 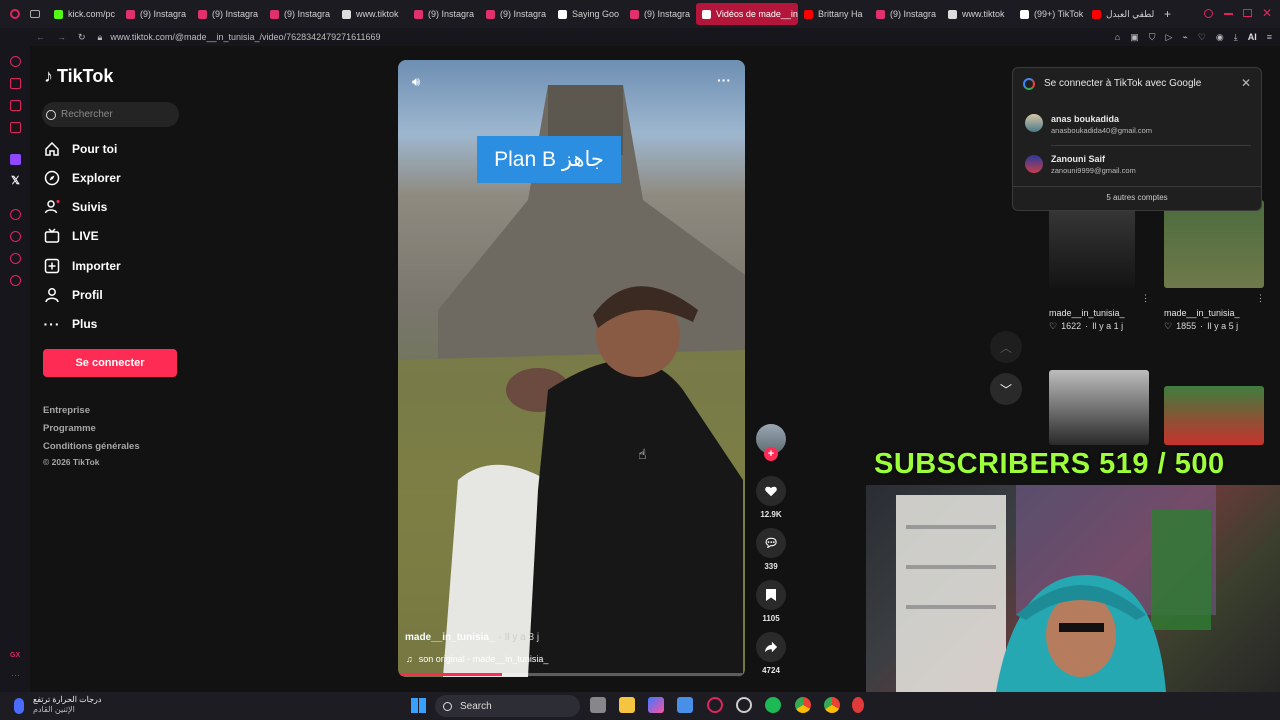 I want to click on bag-icon, so click(x=15, y=83).